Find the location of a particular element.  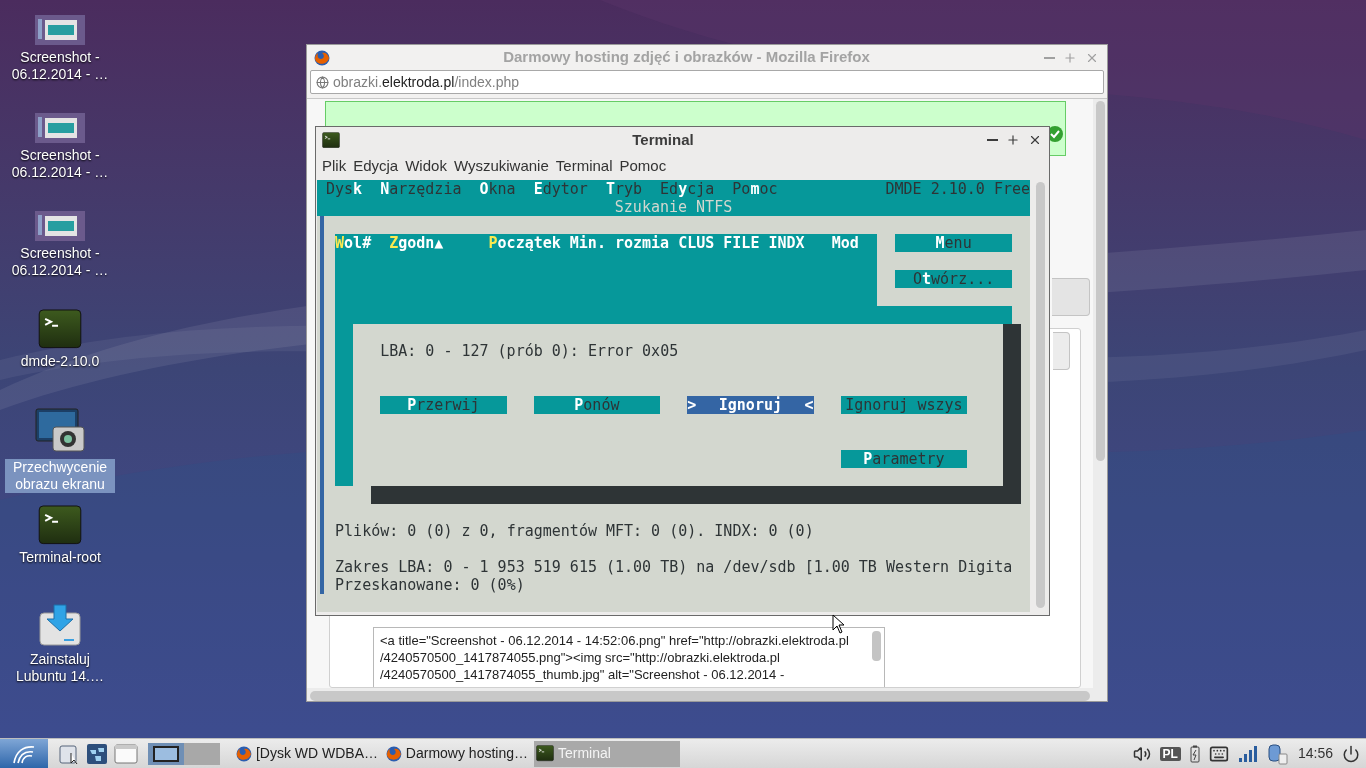

dialog-button: Przerwij is located at coordinates (443, 405).